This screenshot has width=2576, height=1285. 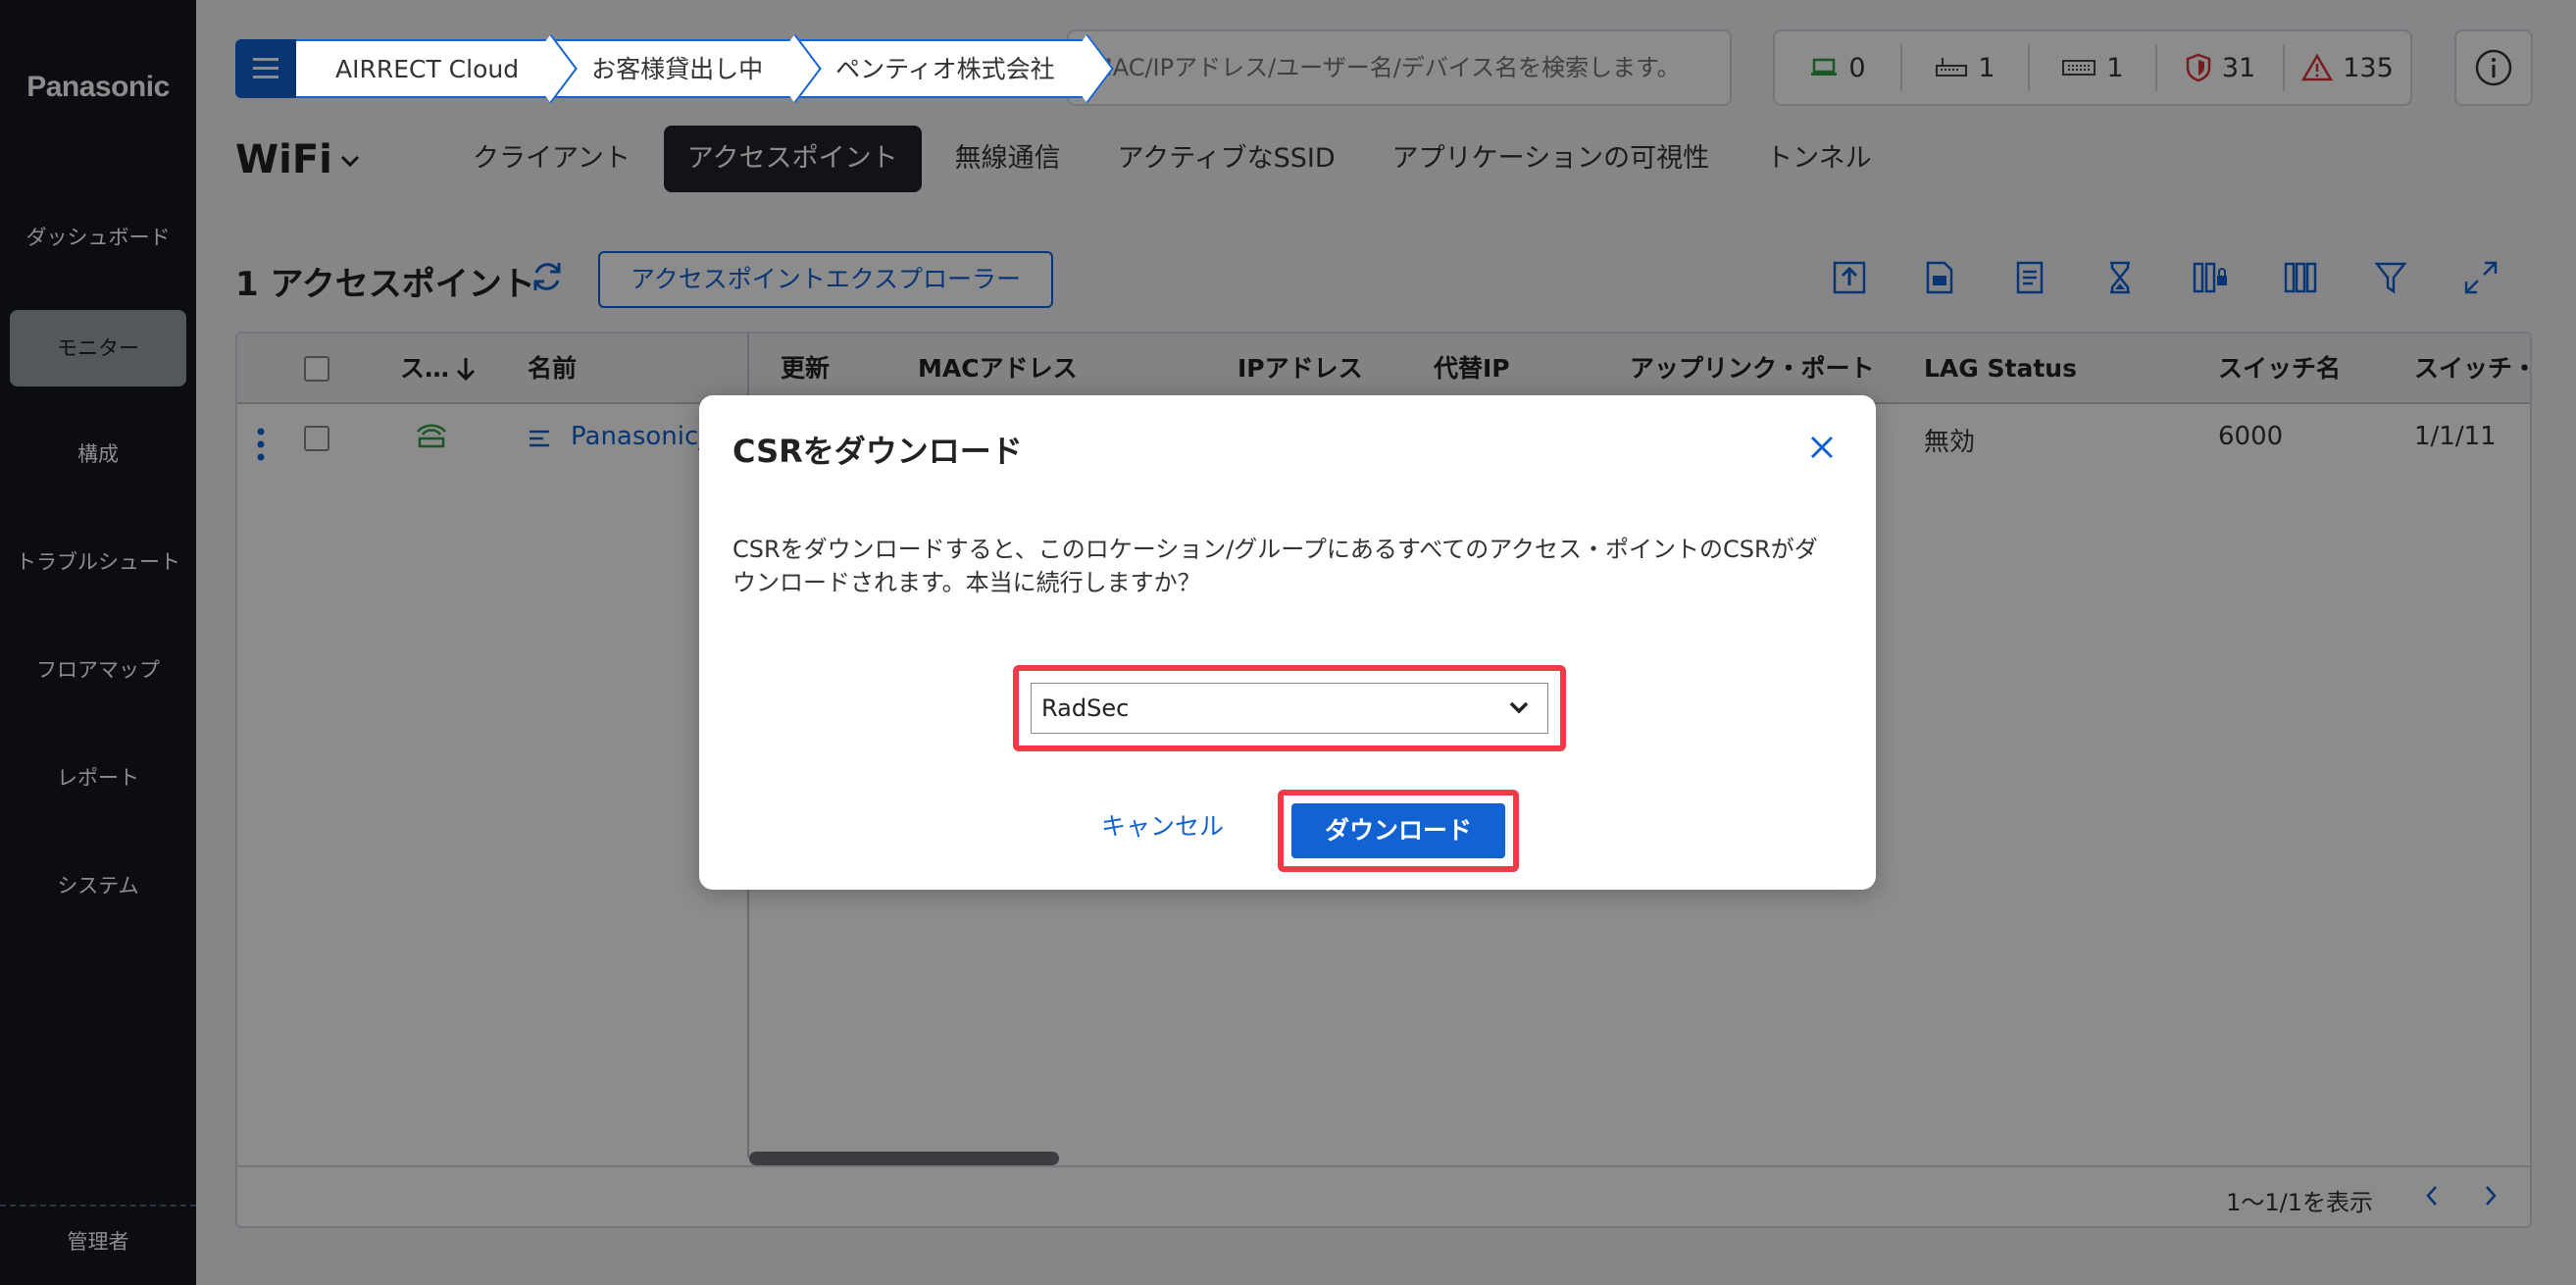 I want to click on breadcrumb: AIRRECT Cloud お客様貸出し中 ペンティオ株式会社, so click(x=692, y=68).